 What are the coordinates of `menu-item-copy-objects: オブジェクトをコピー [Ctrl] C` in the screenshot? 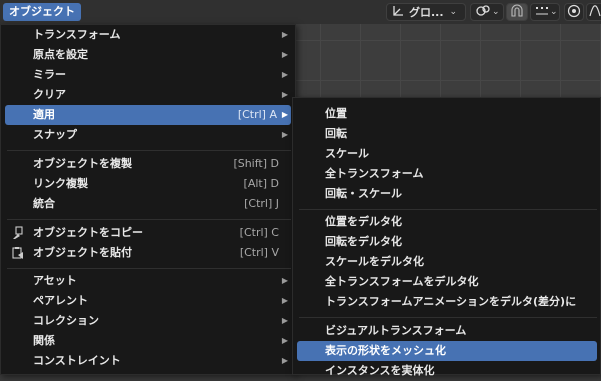 It's located at (148, 233).